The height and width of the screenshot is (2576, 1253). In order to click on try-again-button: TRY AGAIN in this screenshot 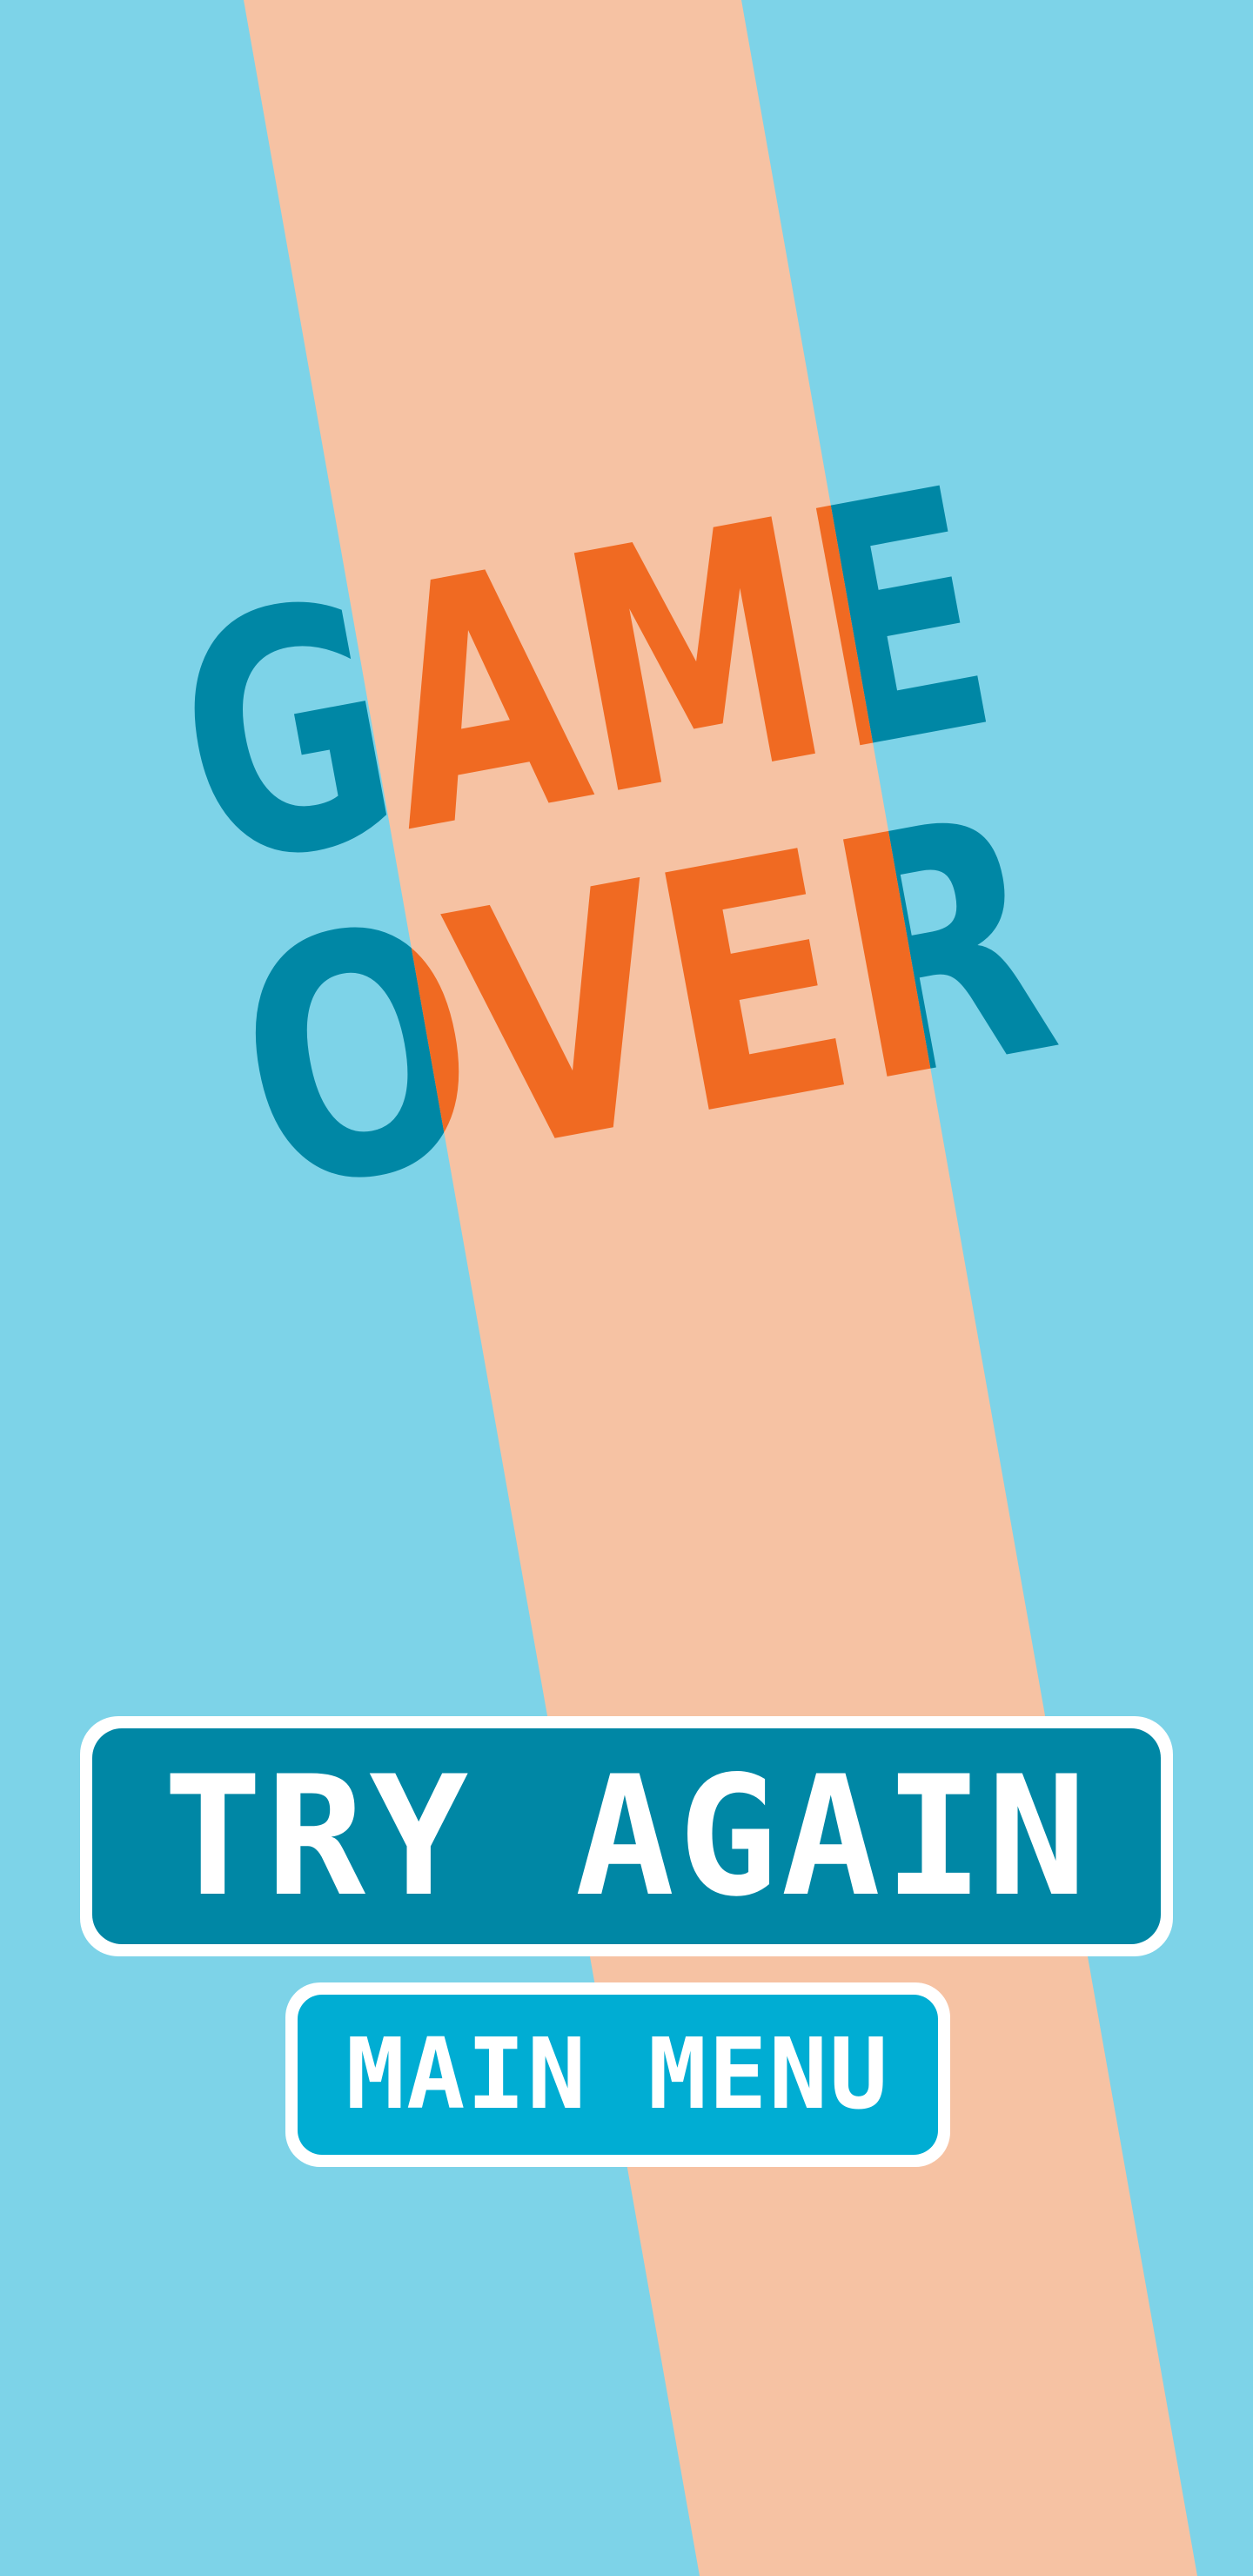, I will do `click(626, 1836)`.